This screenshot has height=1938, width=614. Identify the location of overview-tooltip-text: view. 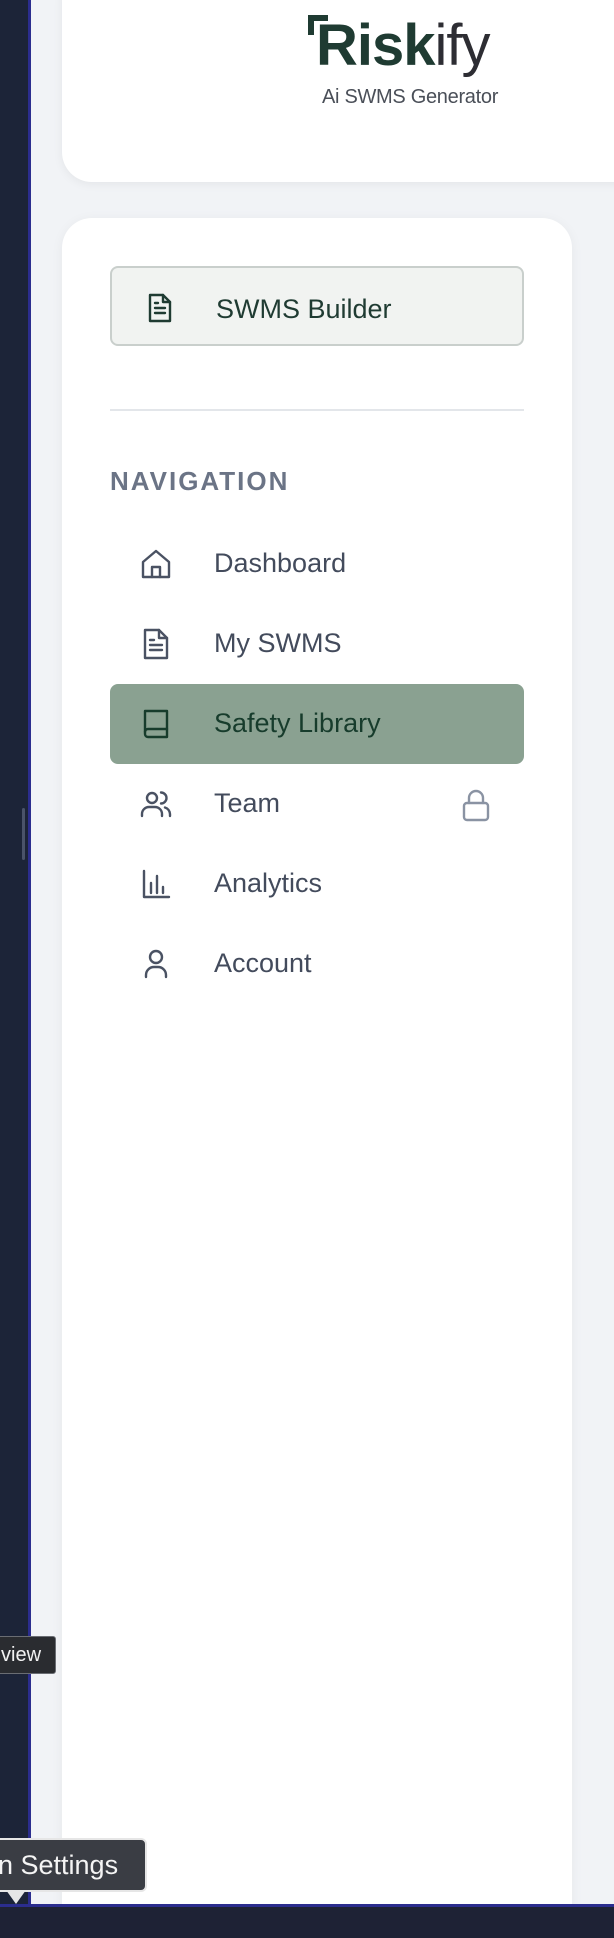
(21, 1655).